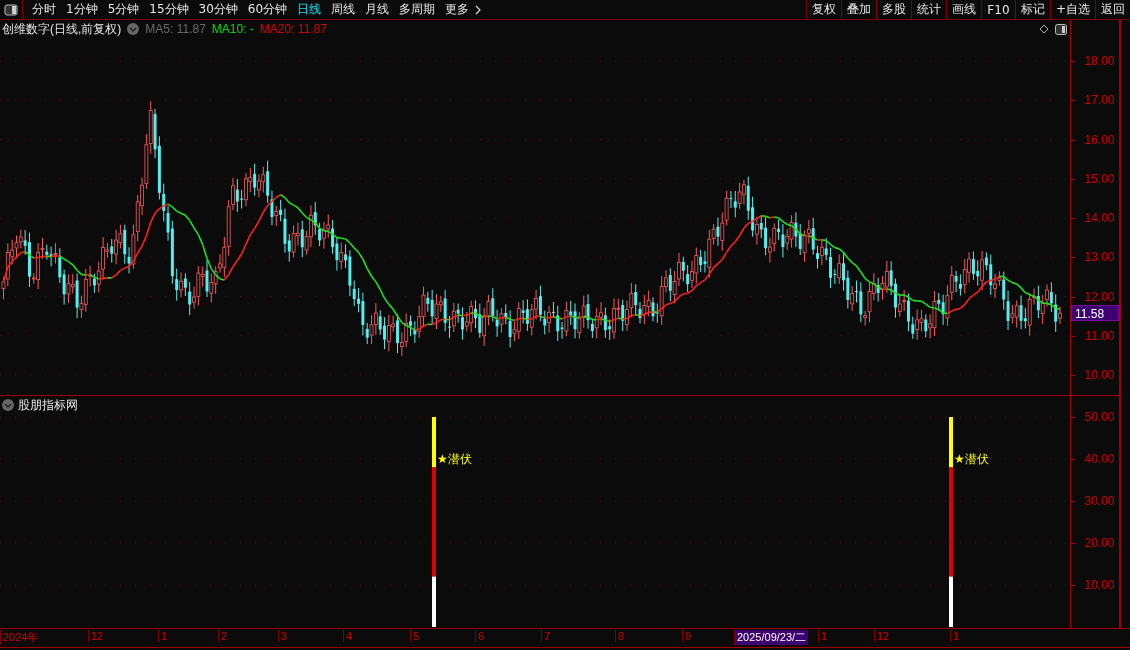 This screenshot has width=1130, height=650. Describe the element at coordinates (349, 636) in the screenshot. I see `date-label: 4` at that location.